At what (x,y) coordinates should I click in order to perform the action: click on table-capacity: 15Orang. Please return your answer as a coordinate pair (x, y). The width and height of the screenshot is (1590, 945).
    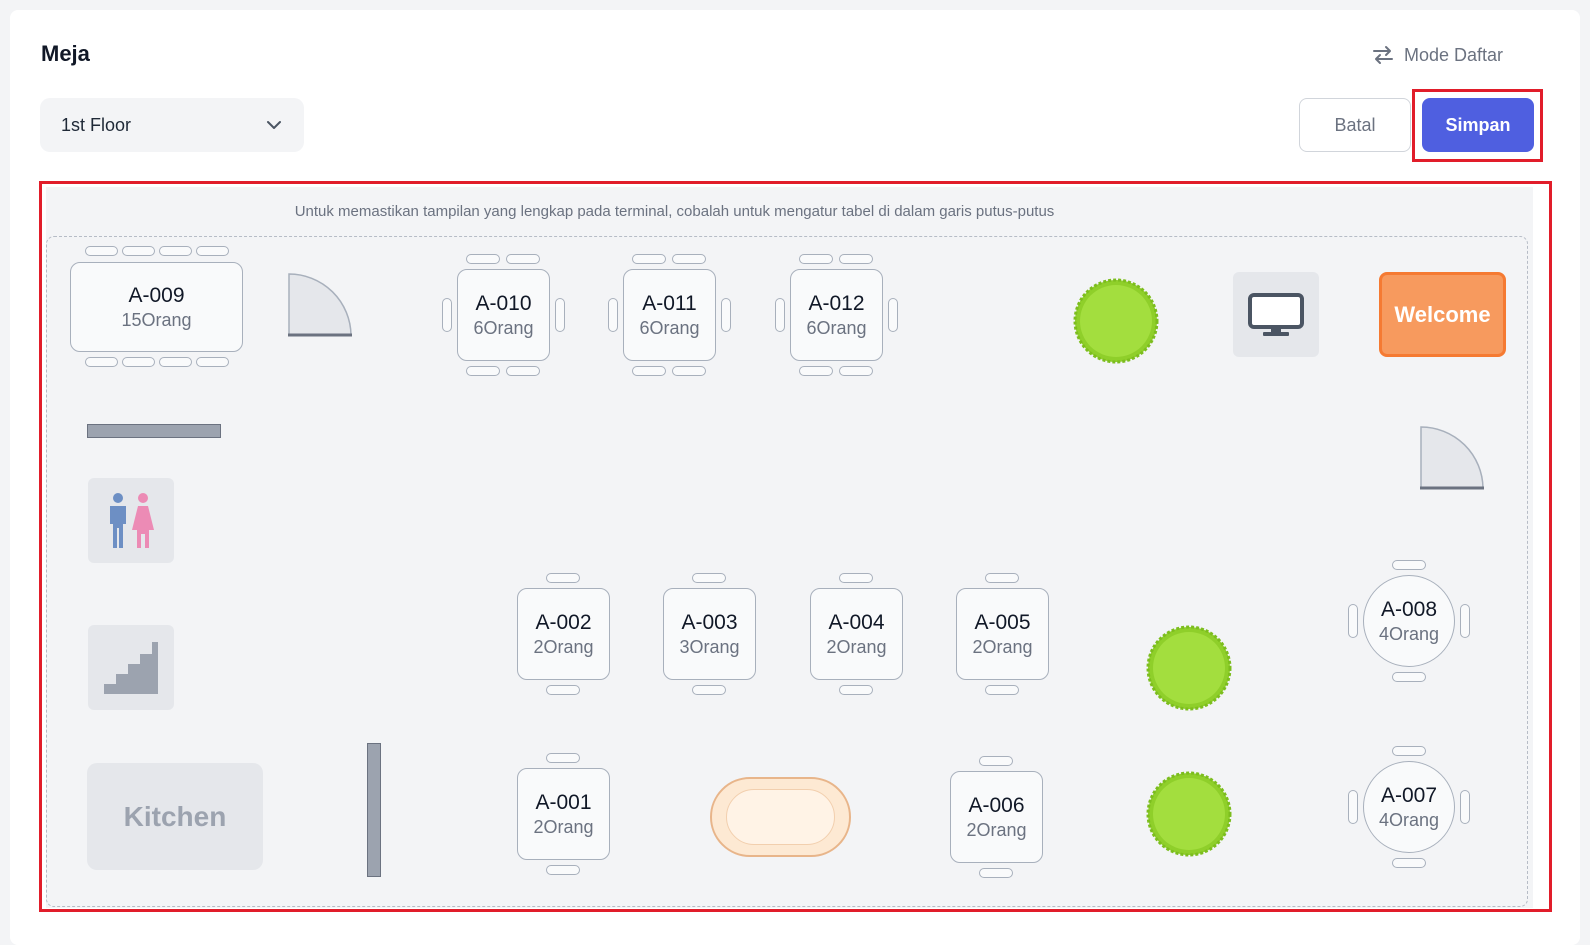
    Looking at the image, I should click on (156, 319).